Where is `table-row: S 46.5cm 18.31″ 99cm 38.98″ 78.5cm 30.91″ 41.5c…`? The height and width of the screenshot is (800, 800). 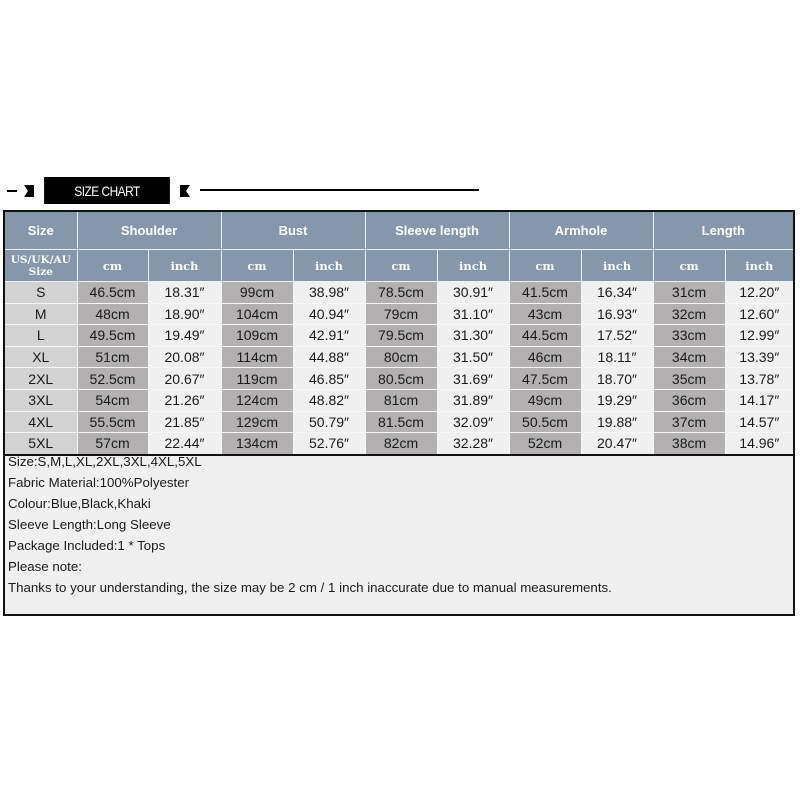 table-row: S 46.5cm 18.31″ 99cm 38.98″ 78.5cm 30.91″ 41.5c… is located at coordinates (399, 292).